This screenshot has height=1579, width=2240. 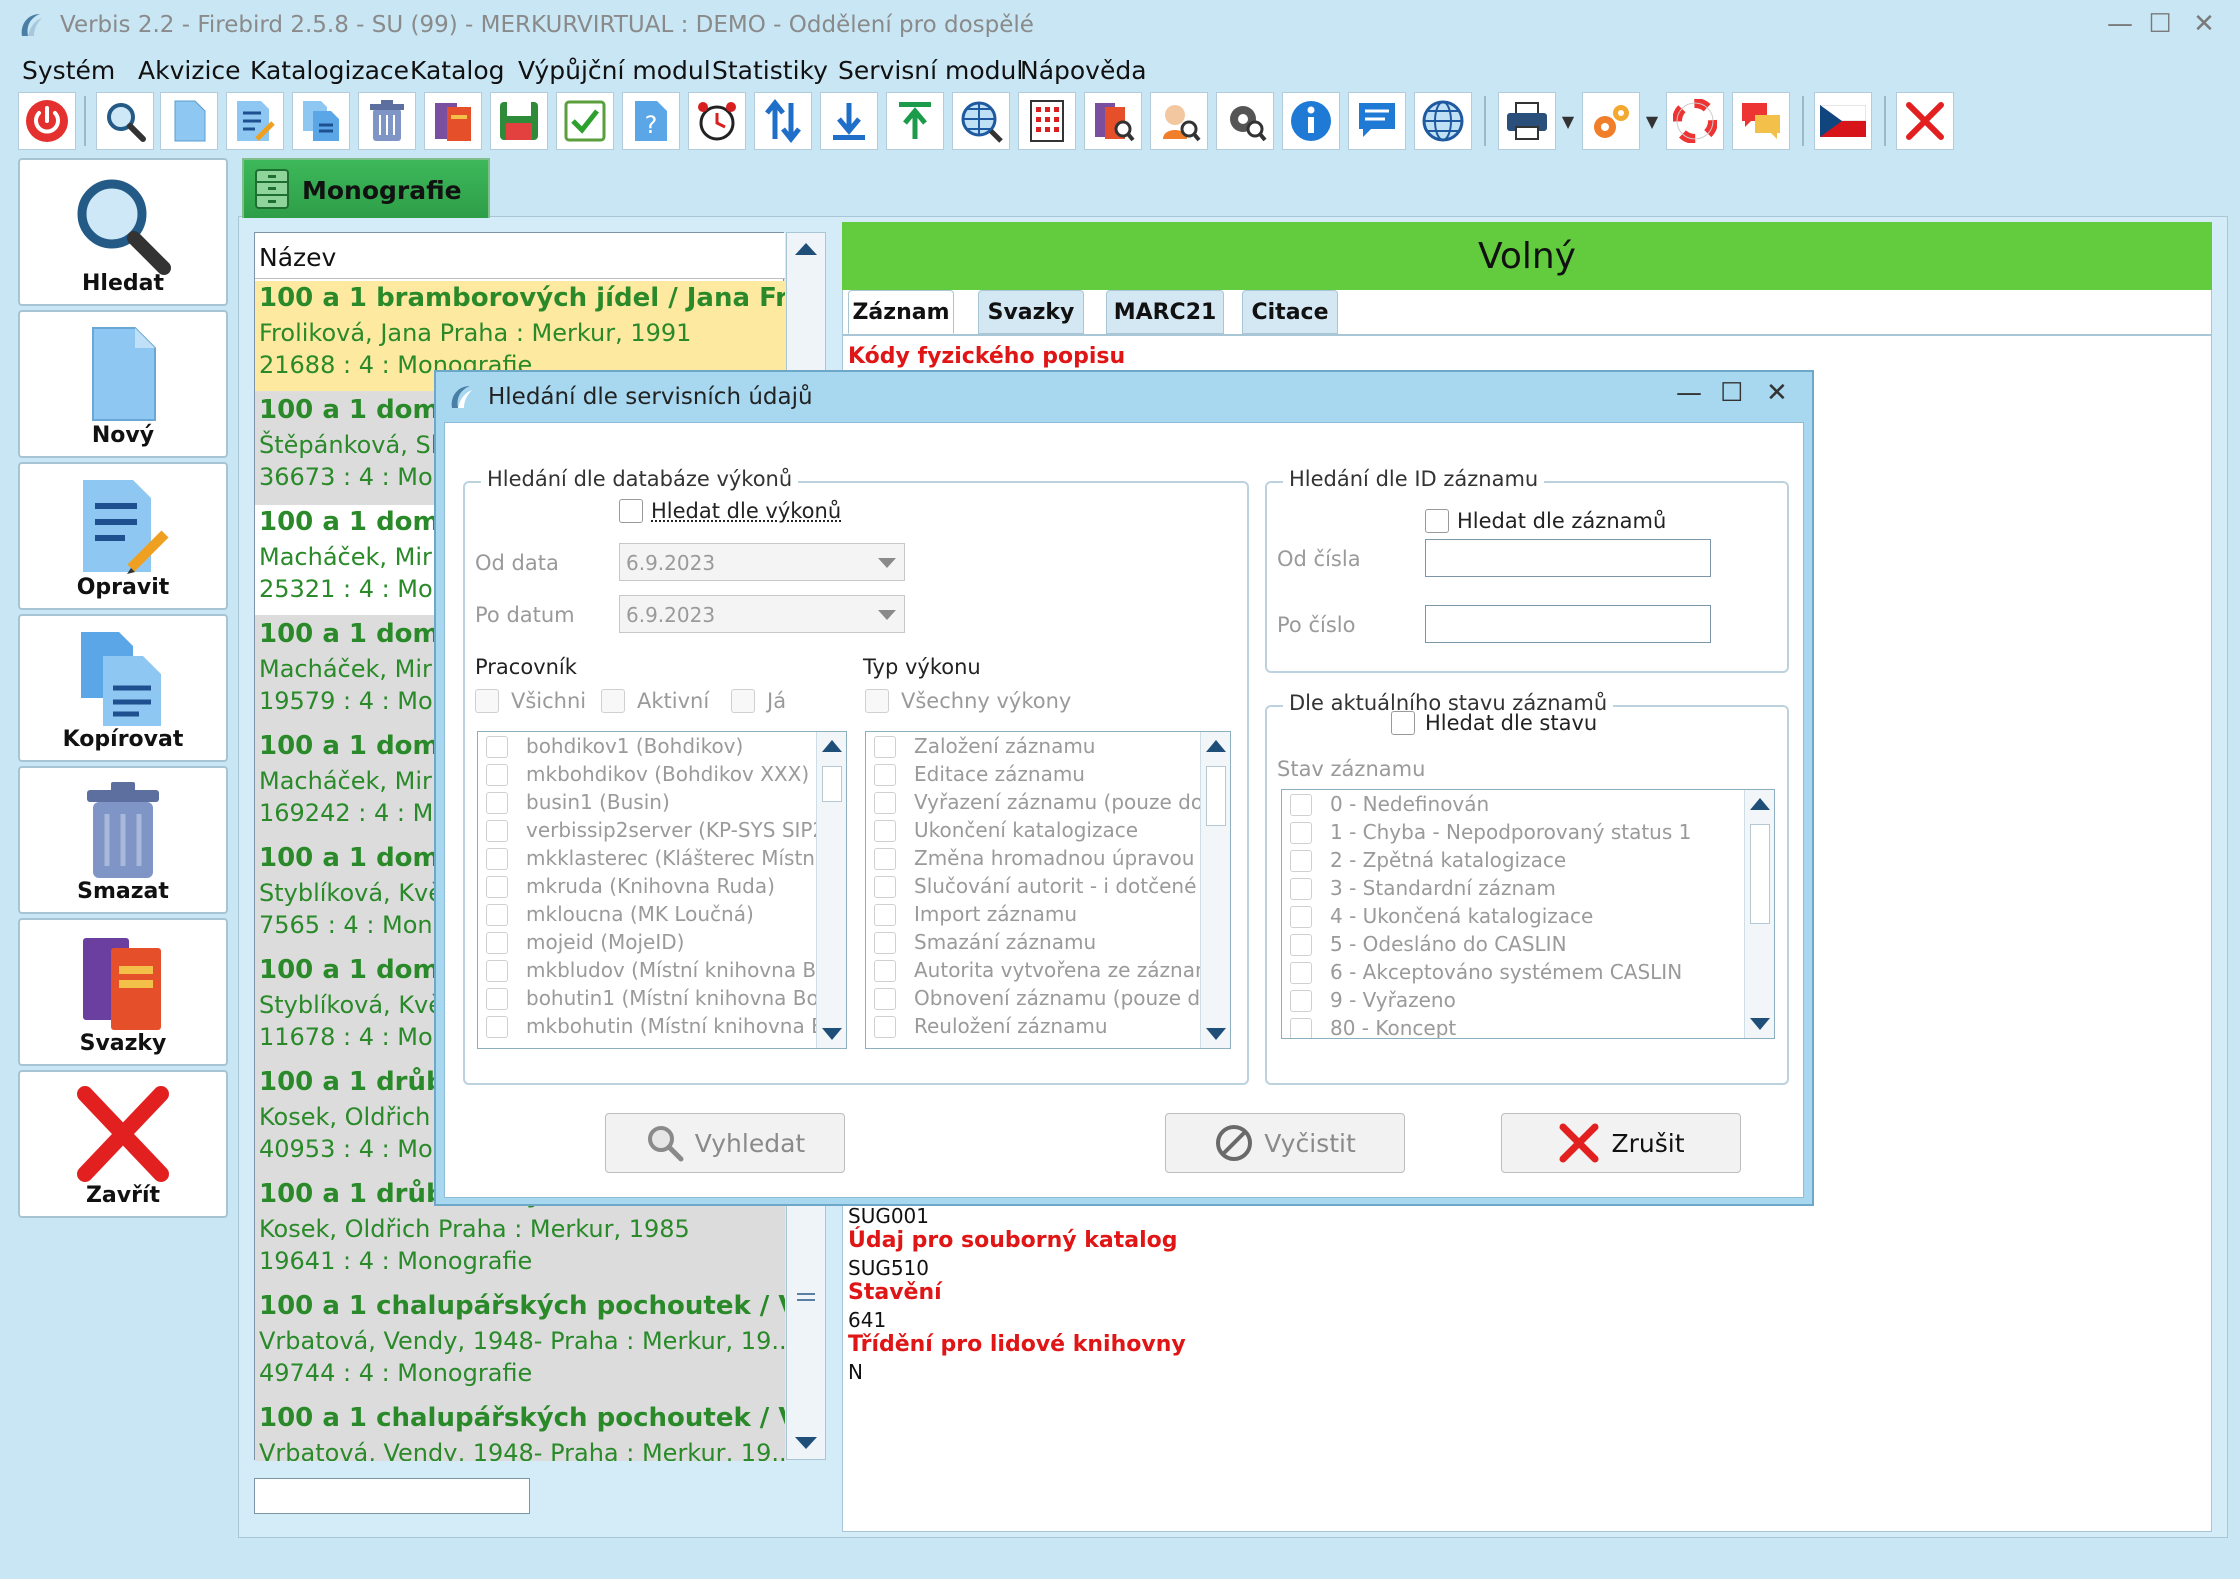 What do you see at coordinates (666, 1000) in the screenshot?
I see `list-item: bohutin1 (Místní knihovna Boh` at bounding box center [666, 1000].